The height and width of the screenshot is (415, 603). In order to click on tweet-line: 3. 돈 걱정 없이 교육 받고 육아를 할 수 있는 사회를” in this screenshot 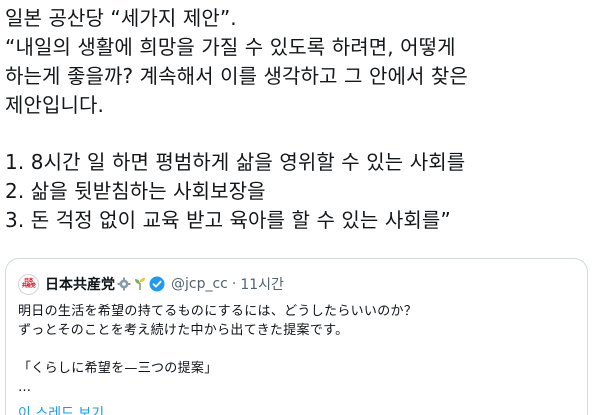, I will do `click(228, 220)`.